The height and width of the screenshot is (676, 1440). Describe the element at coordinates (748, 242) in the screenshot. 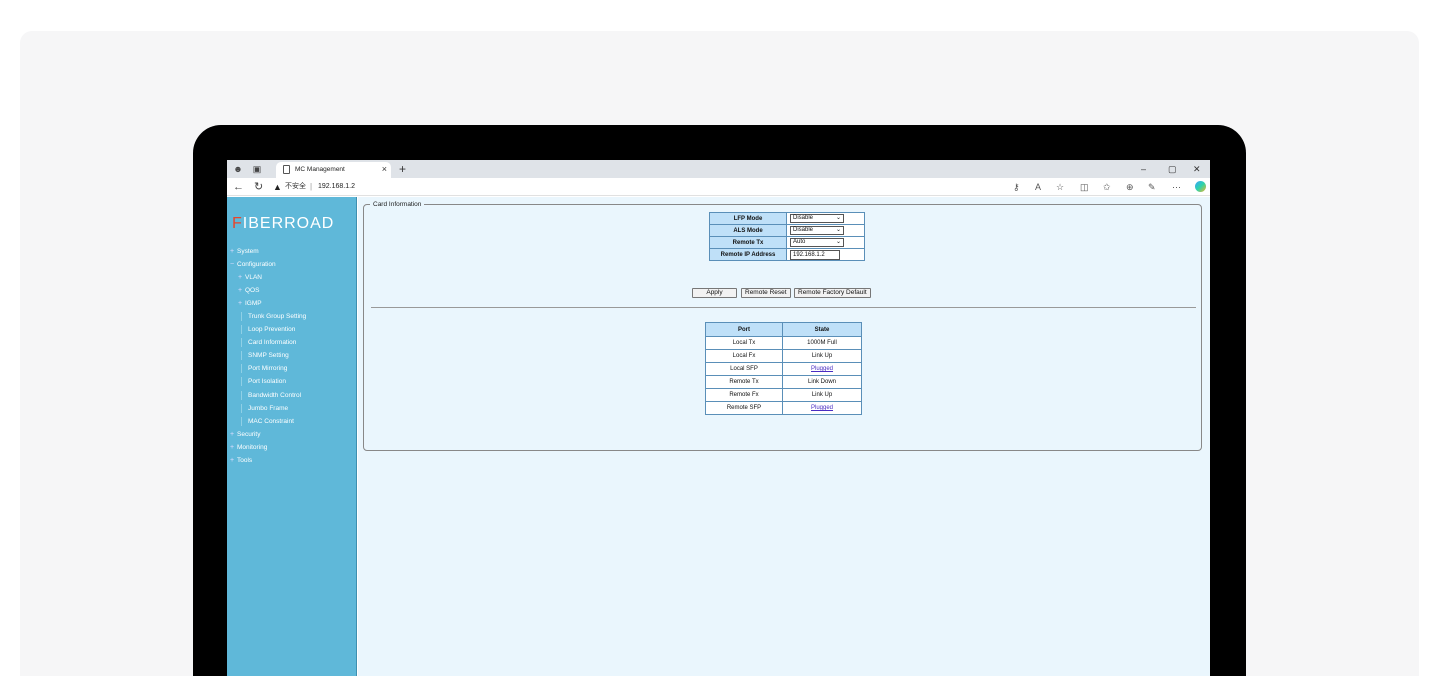

I see `setting-label: Remote Tx` at that location.